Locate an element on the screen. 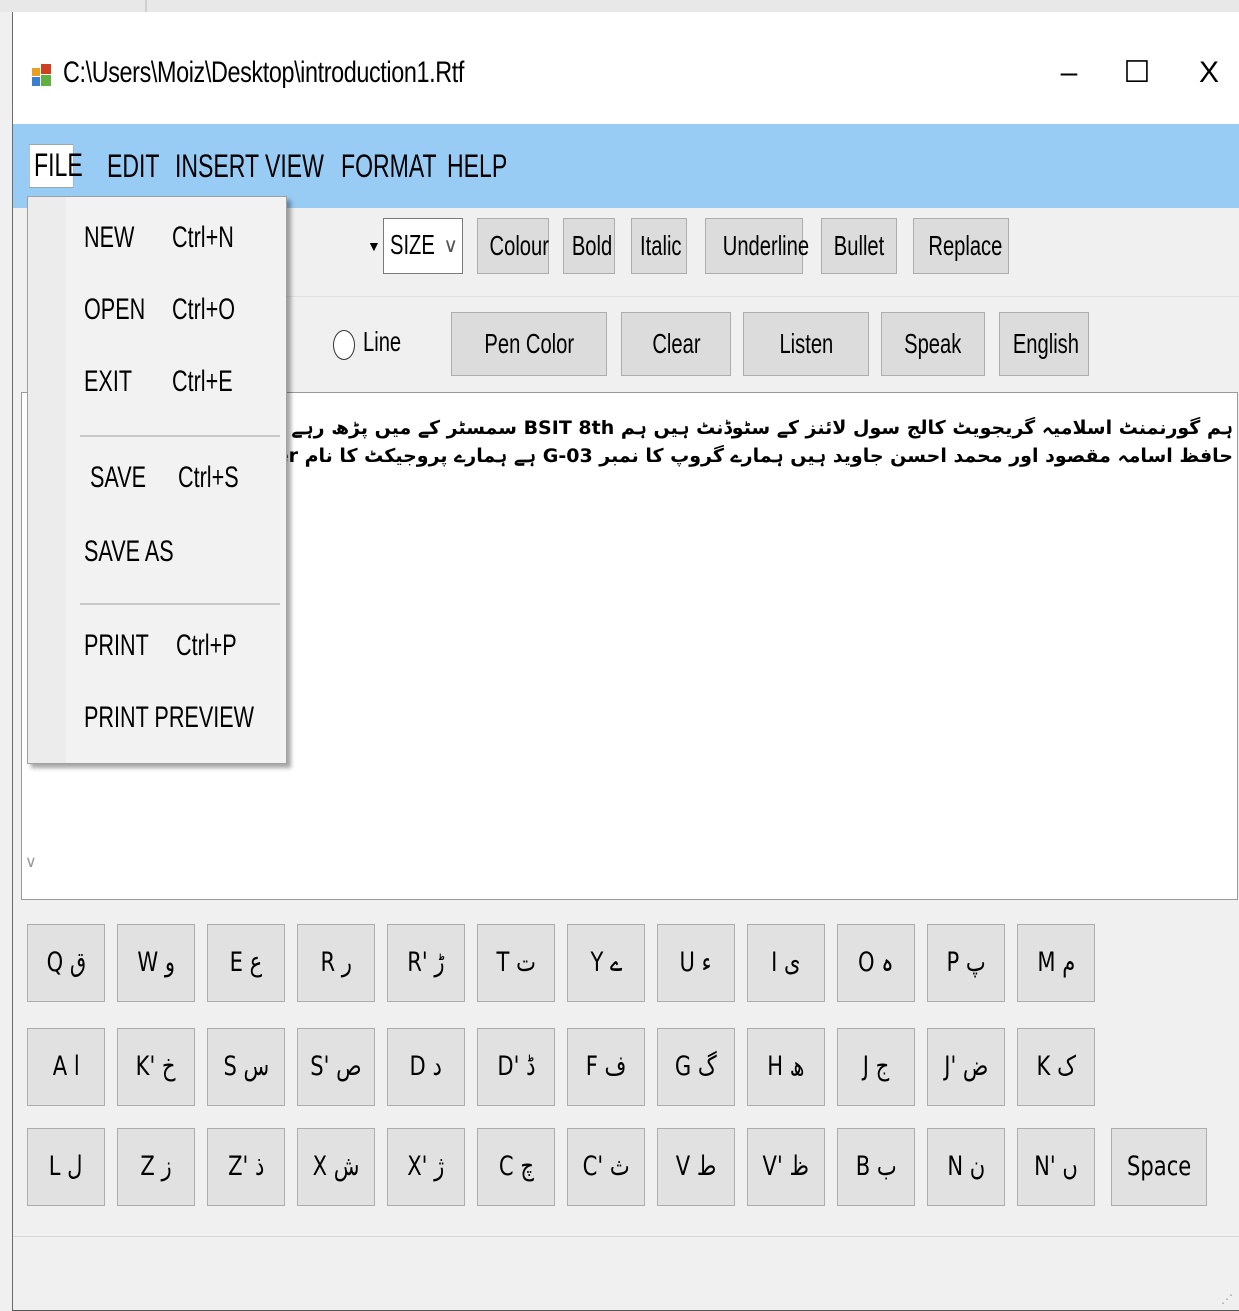  key-k: K ک is located at coordinates (1056, 1067).